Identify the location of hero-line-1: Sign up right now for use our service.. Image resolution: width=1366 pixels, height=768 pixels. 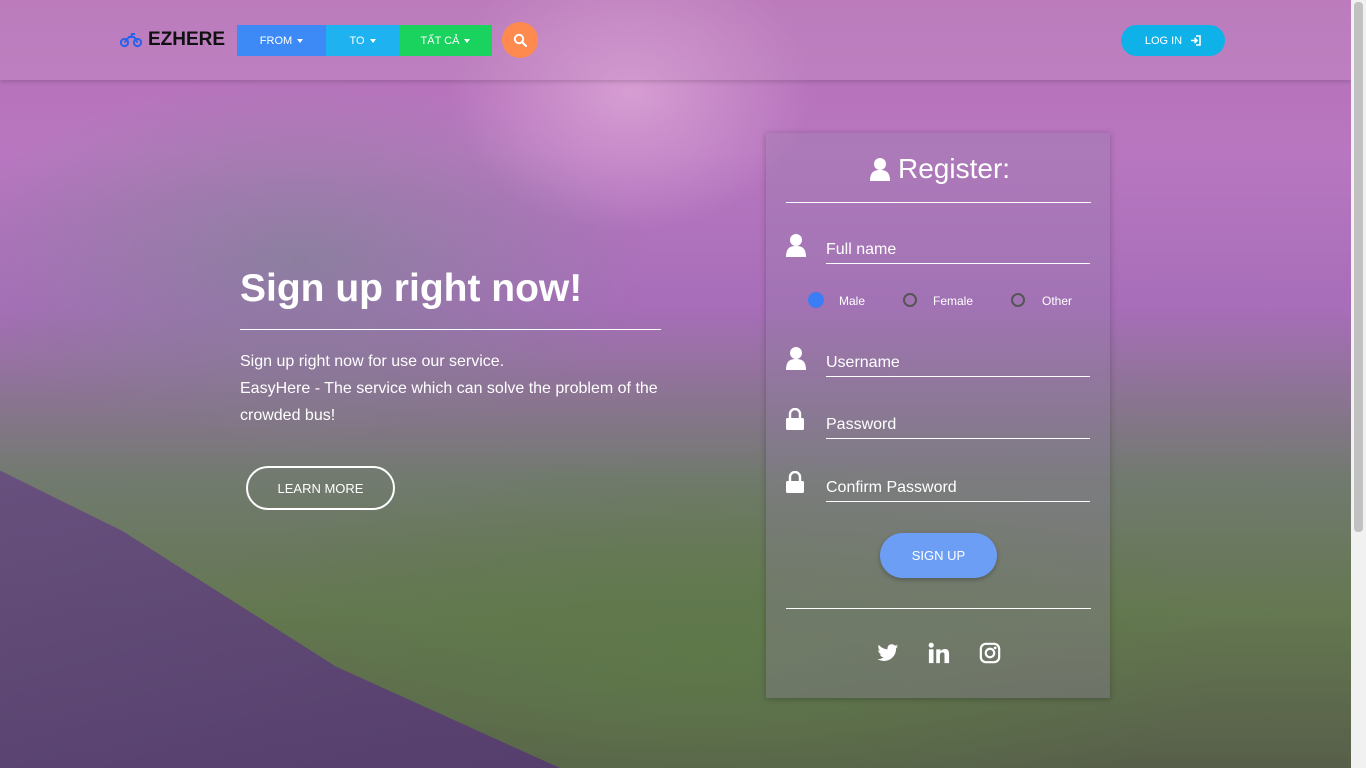
(372, 361).